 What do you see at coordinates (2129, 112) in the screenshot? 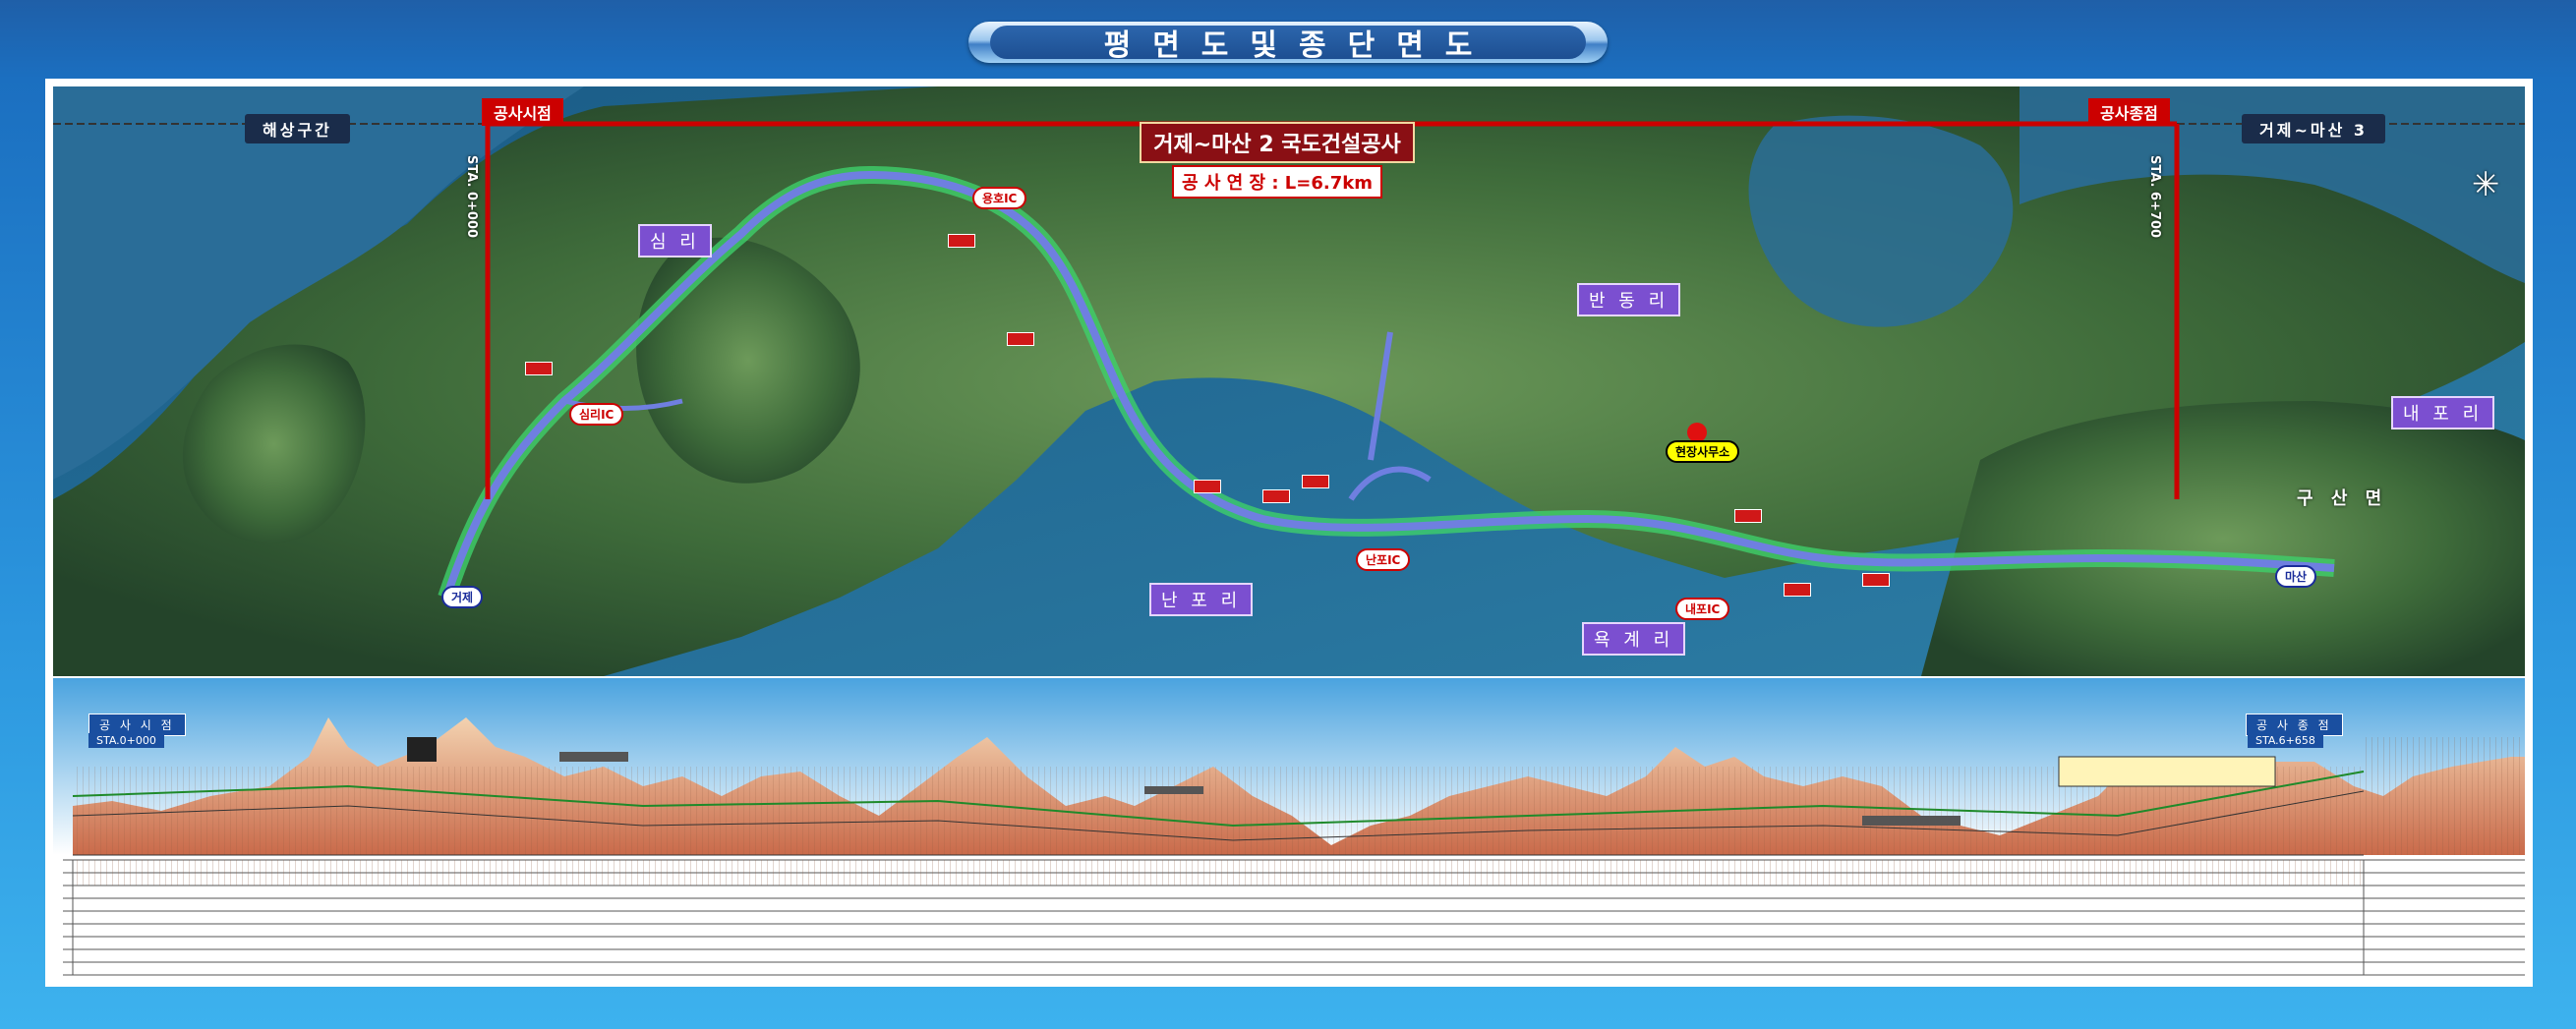
I see `end-point-label: 공사종점` at bounding box center [2129, 112].